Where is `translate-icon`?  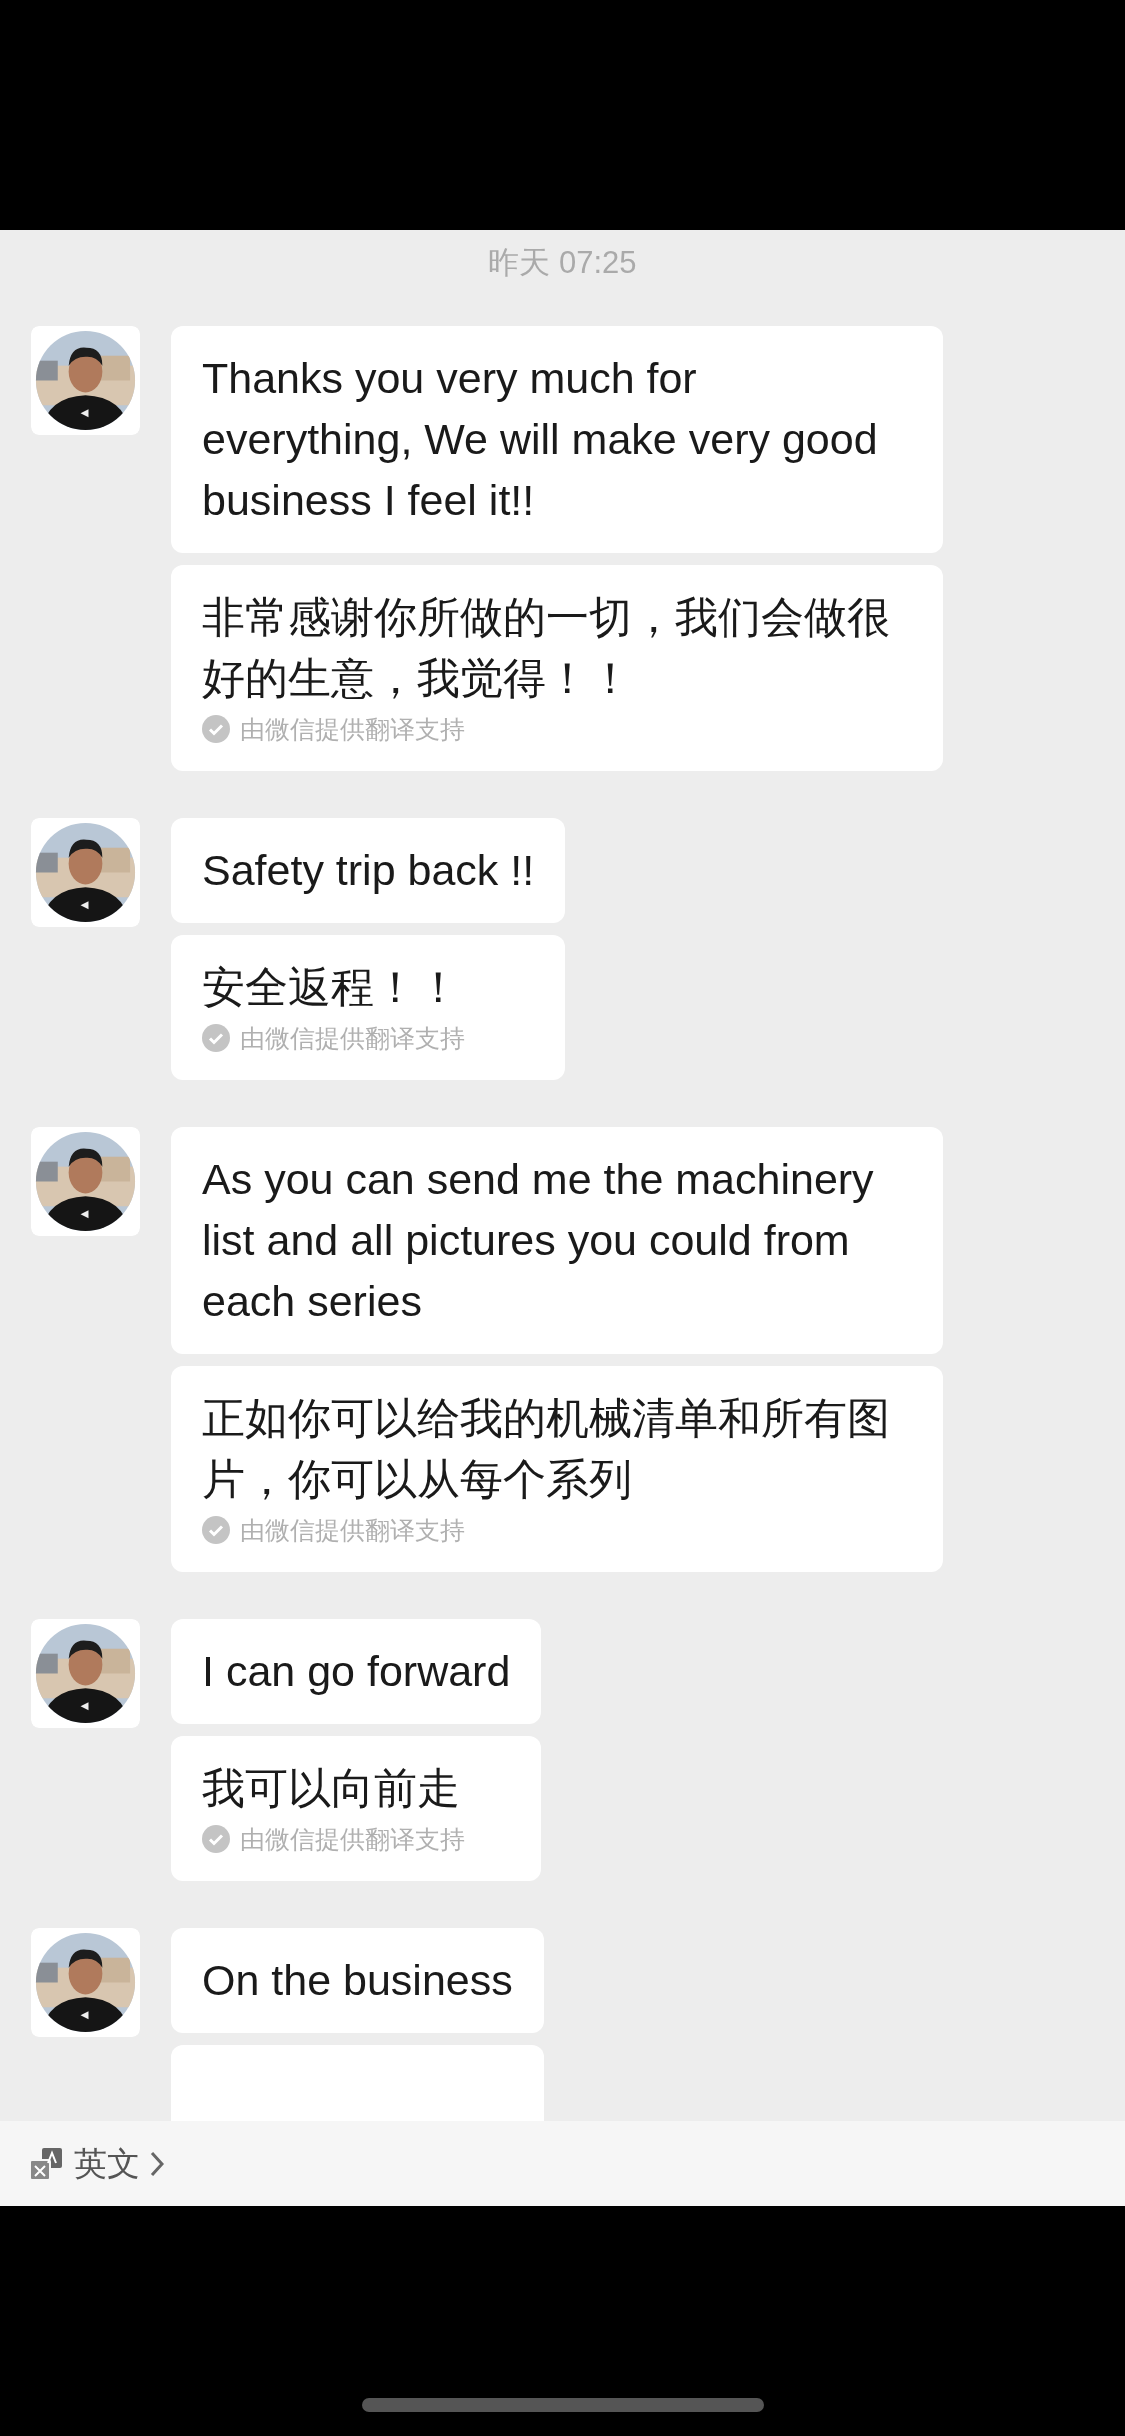 translate-icon is located at coordinates (46, 2163).